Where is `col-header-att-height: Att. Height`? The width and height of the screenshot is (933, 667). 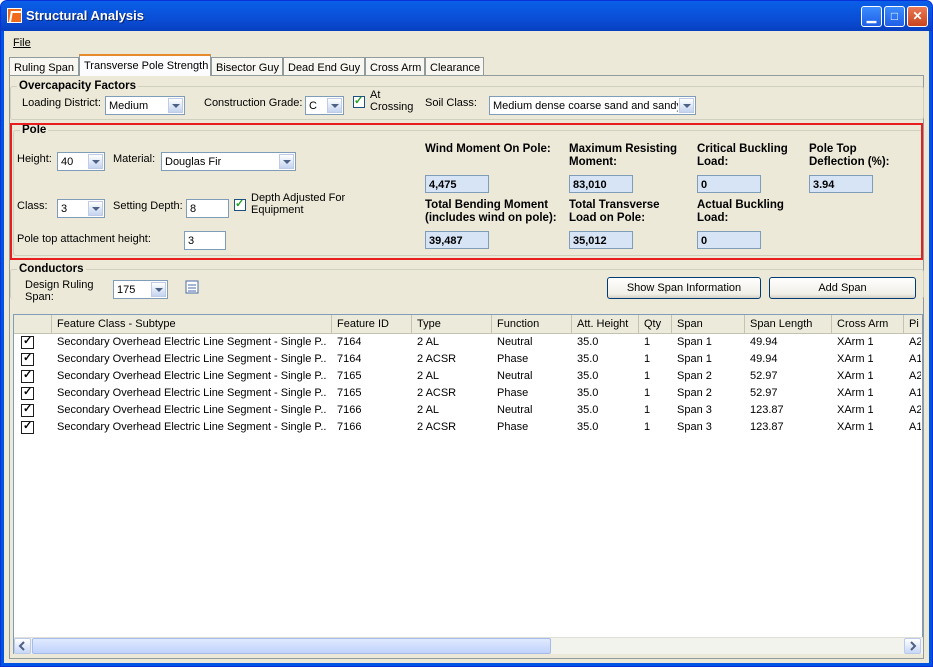 col-header-att-height: Att. Height is located at coordinates (605, 324).